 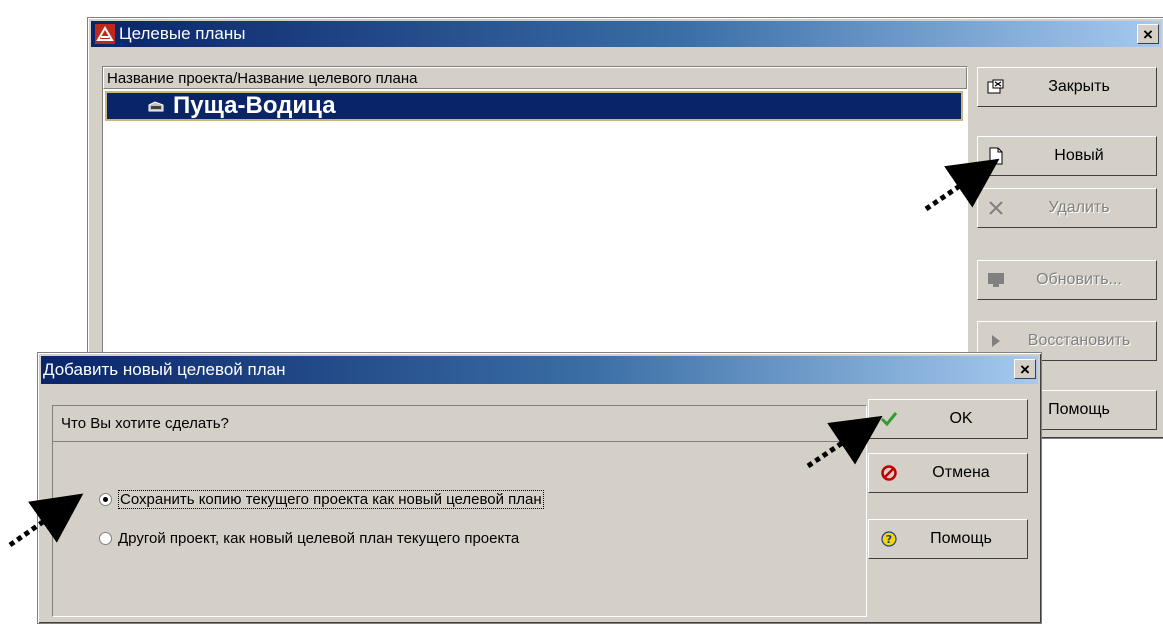 I want to click on arrow-to-save-copy-option, so click(x=46, y=520).